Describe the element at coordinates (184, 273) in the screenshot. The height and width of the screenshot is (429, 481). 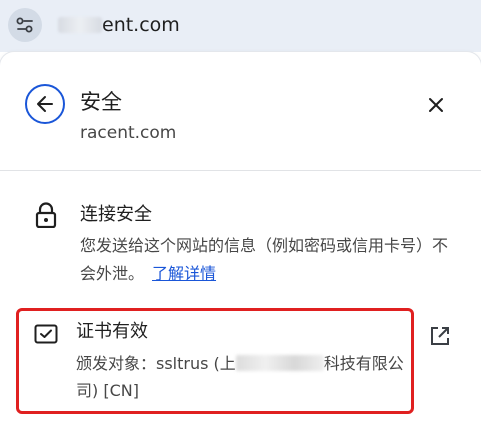
I see `learn-more-link: 了解详情` at that location.